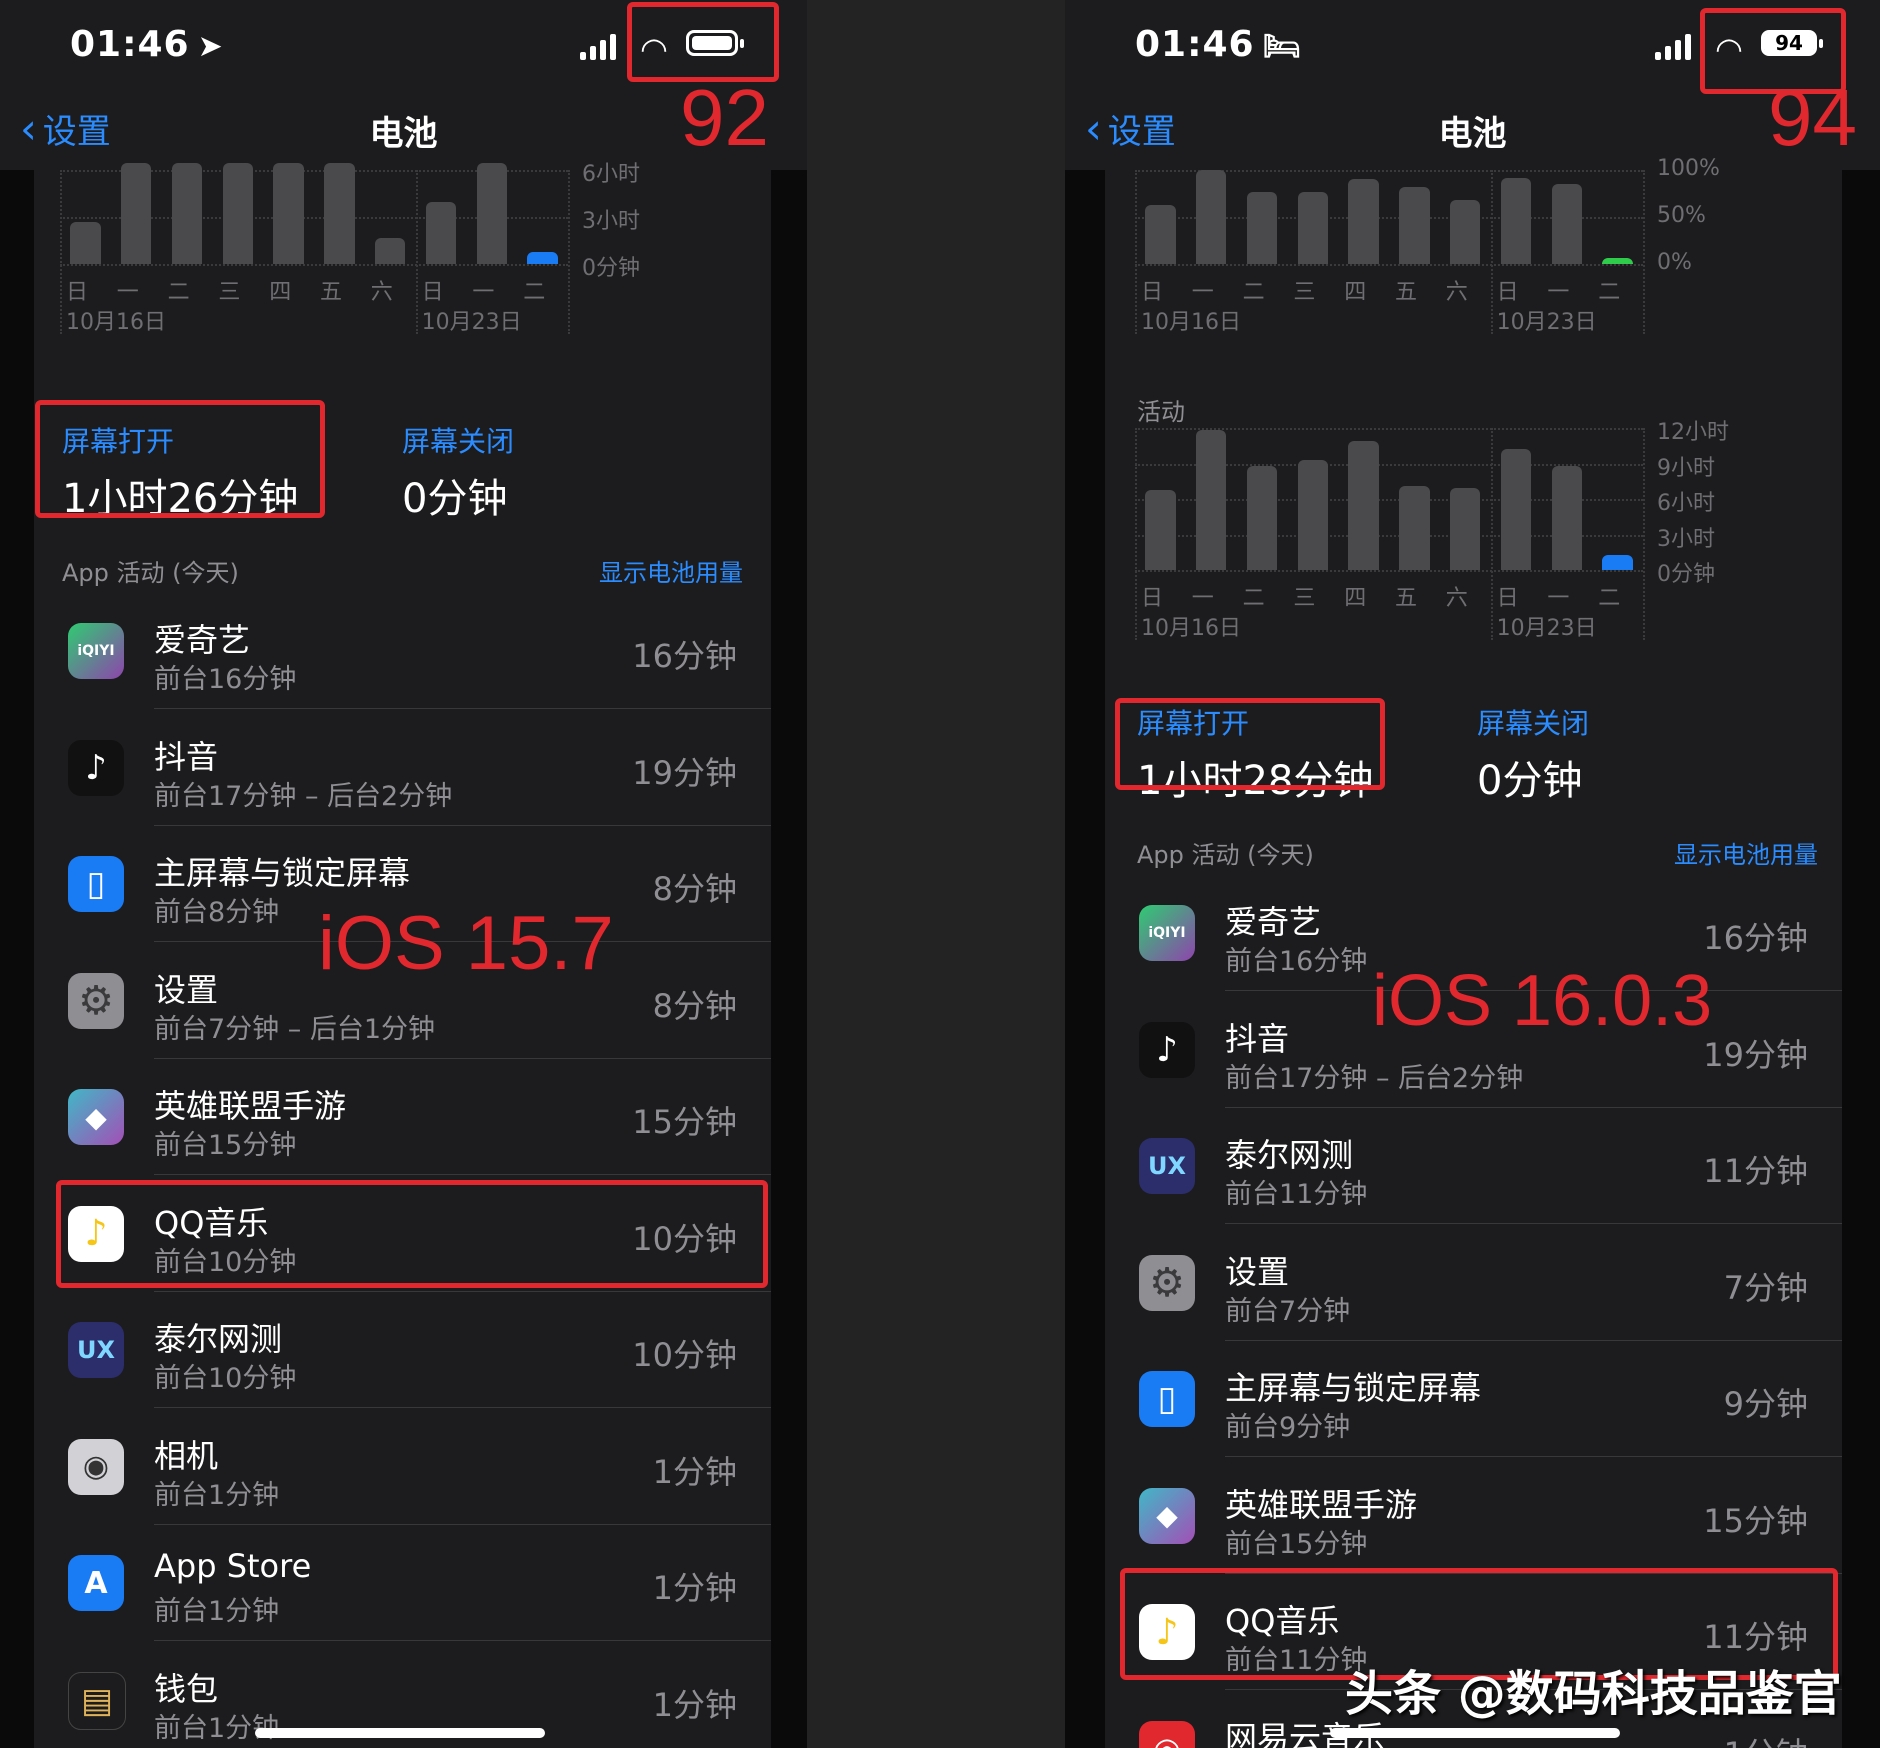 This screenshot has width=1880, height=1748. Describe the element at coordinates (1686, 468) in the screenshot. I see `y-tick-label: 9小时` at that location.